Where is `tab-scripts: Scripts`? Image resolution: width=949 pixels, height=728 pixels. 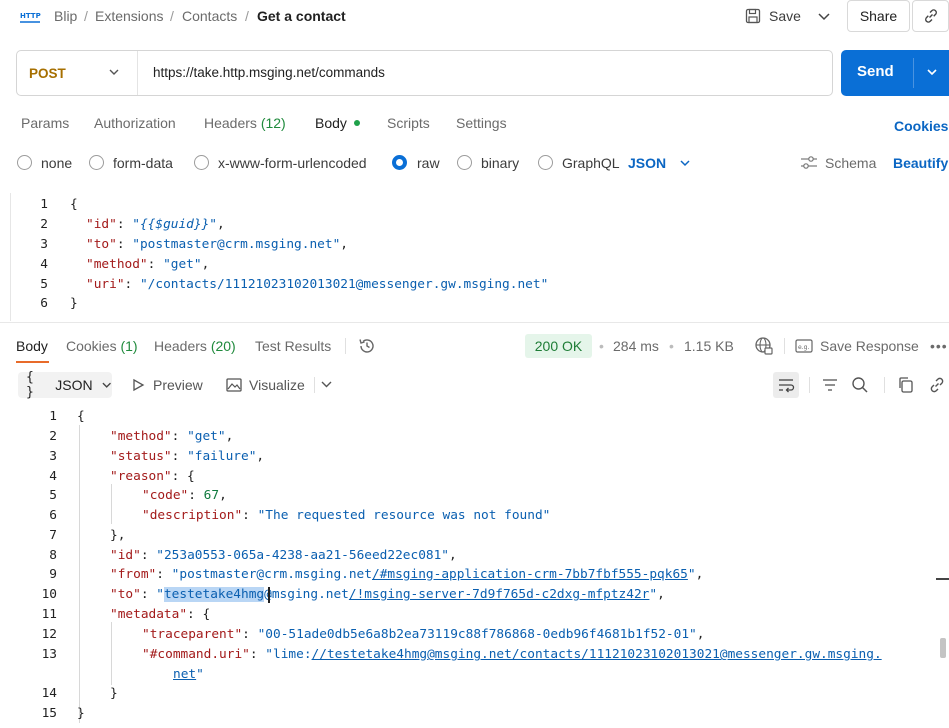
tab-scripts: Scripts is located at coordinates (408, 123).